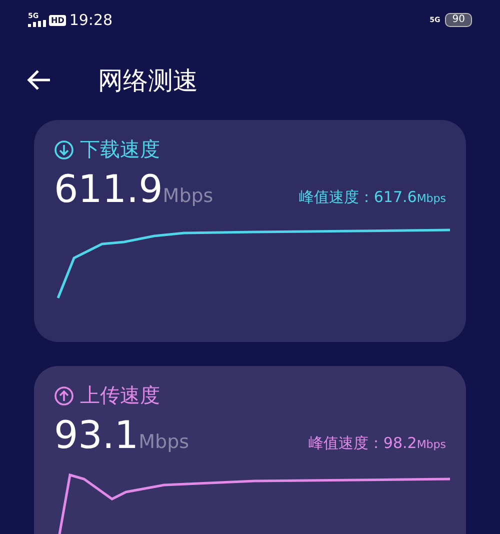 Image resolution: width=500 pixels, height=534 pixels. Describe the element at coordinates (37, 23) in the screenshot. I see `signal-icon` at that location.